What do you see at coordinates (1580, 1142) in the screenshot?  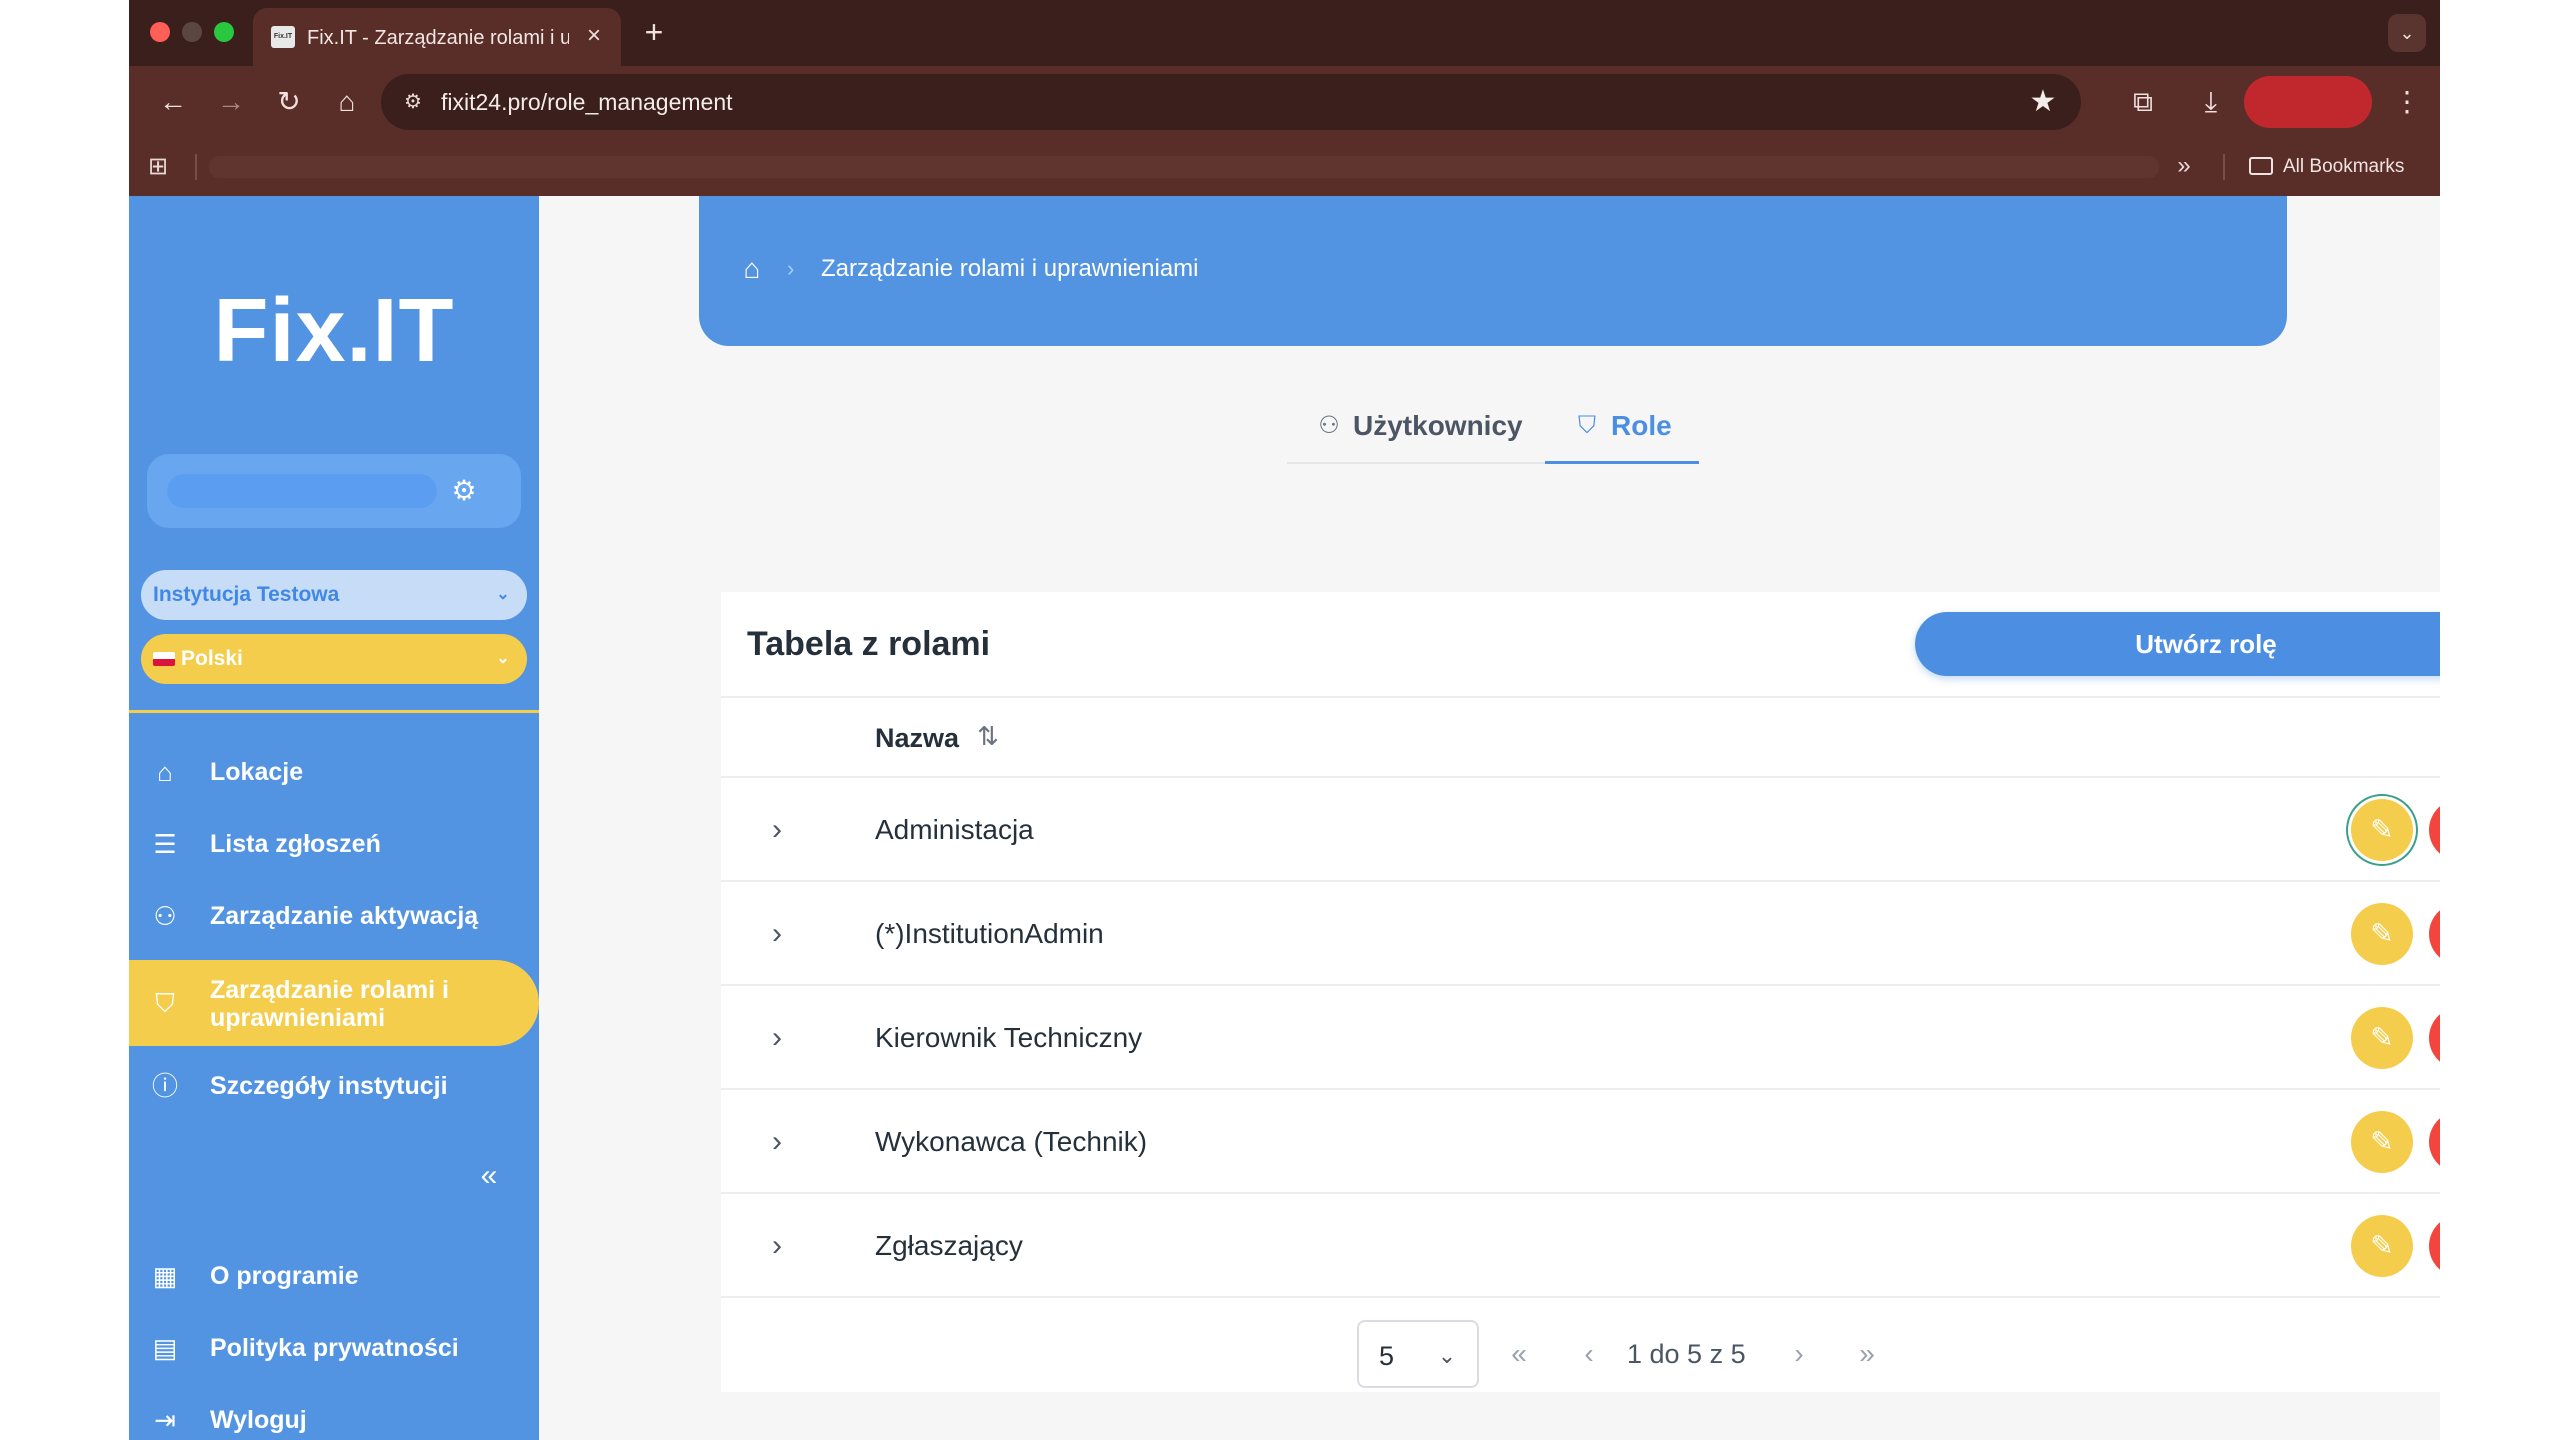 I see `table-row: › Wykonawca (Technik) ✎ ✕` at bounding box center [1580, 1142].